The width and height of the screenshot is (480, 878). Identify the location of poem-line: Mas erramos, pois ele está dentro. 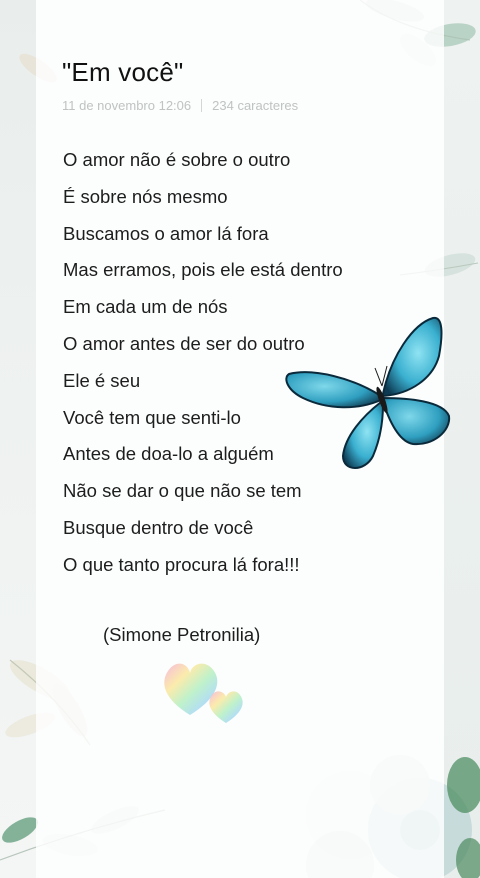
(203, 270).